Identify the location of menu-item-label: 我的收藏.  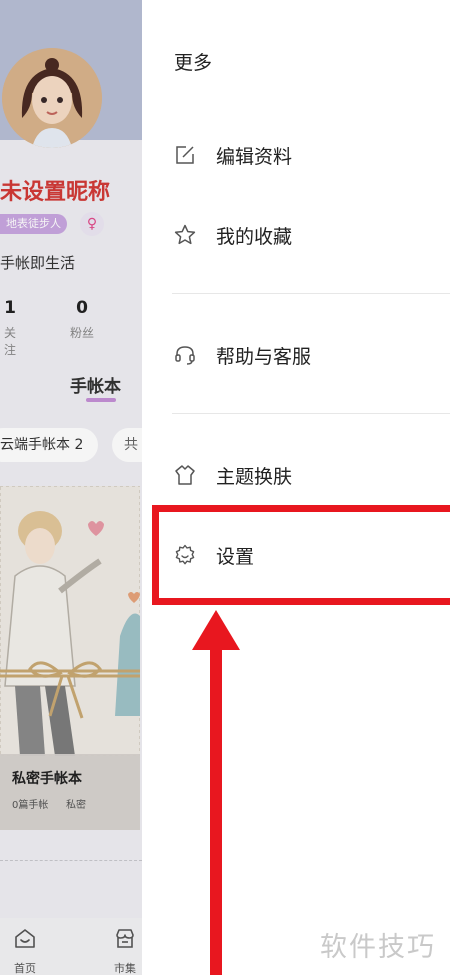
(254, 236).